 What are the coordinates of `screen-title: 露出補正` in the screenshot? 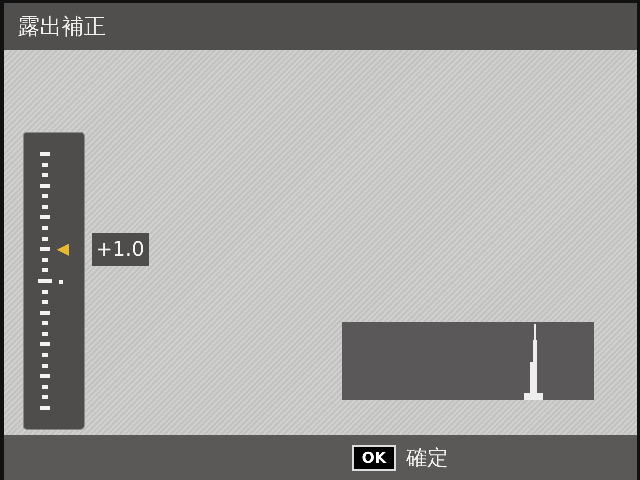 It's located at (62, 28).